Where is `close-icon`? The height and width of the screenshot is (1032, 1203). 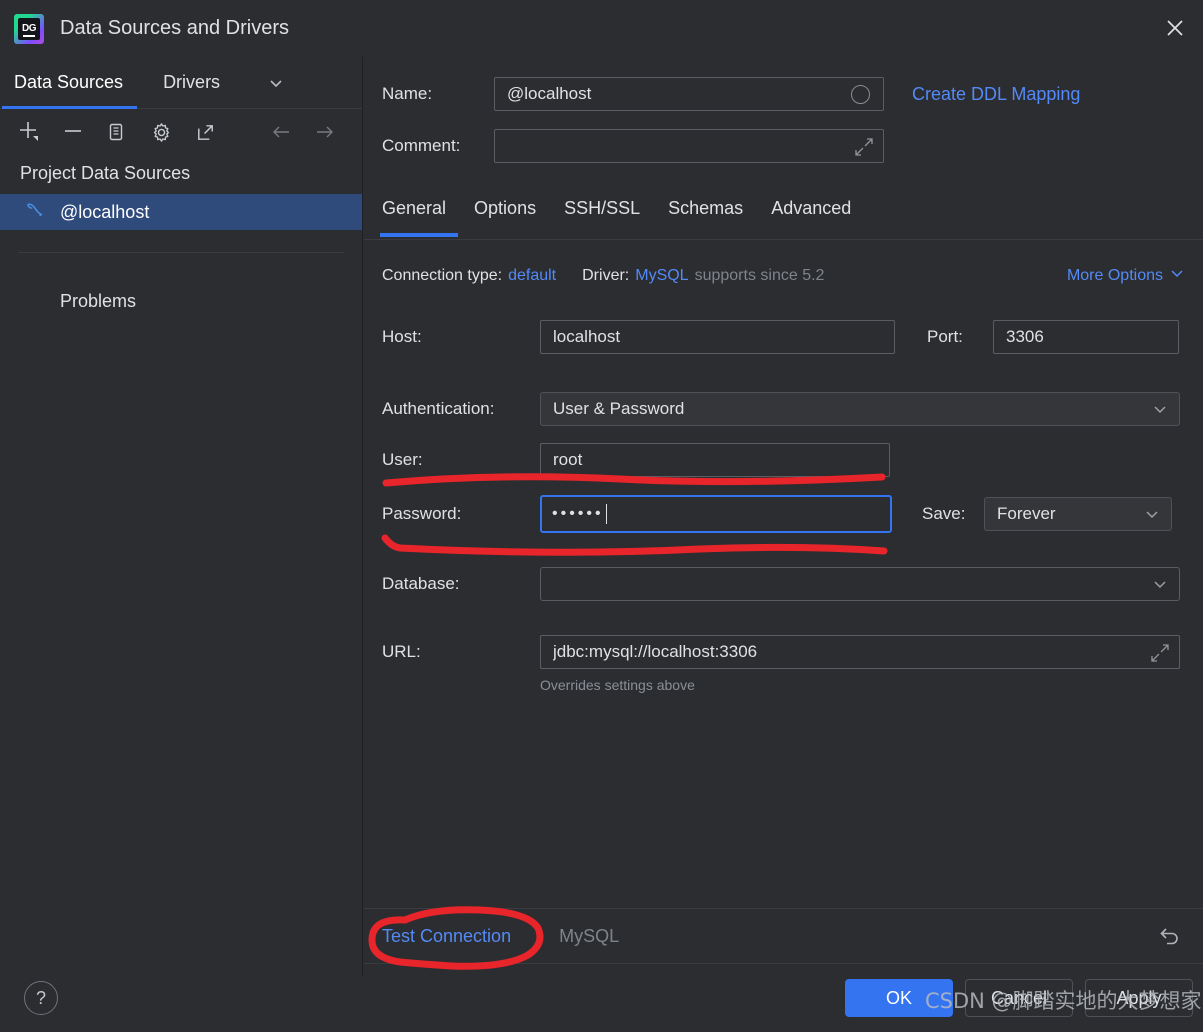
close-icon is located at coordinates (1175, 28).